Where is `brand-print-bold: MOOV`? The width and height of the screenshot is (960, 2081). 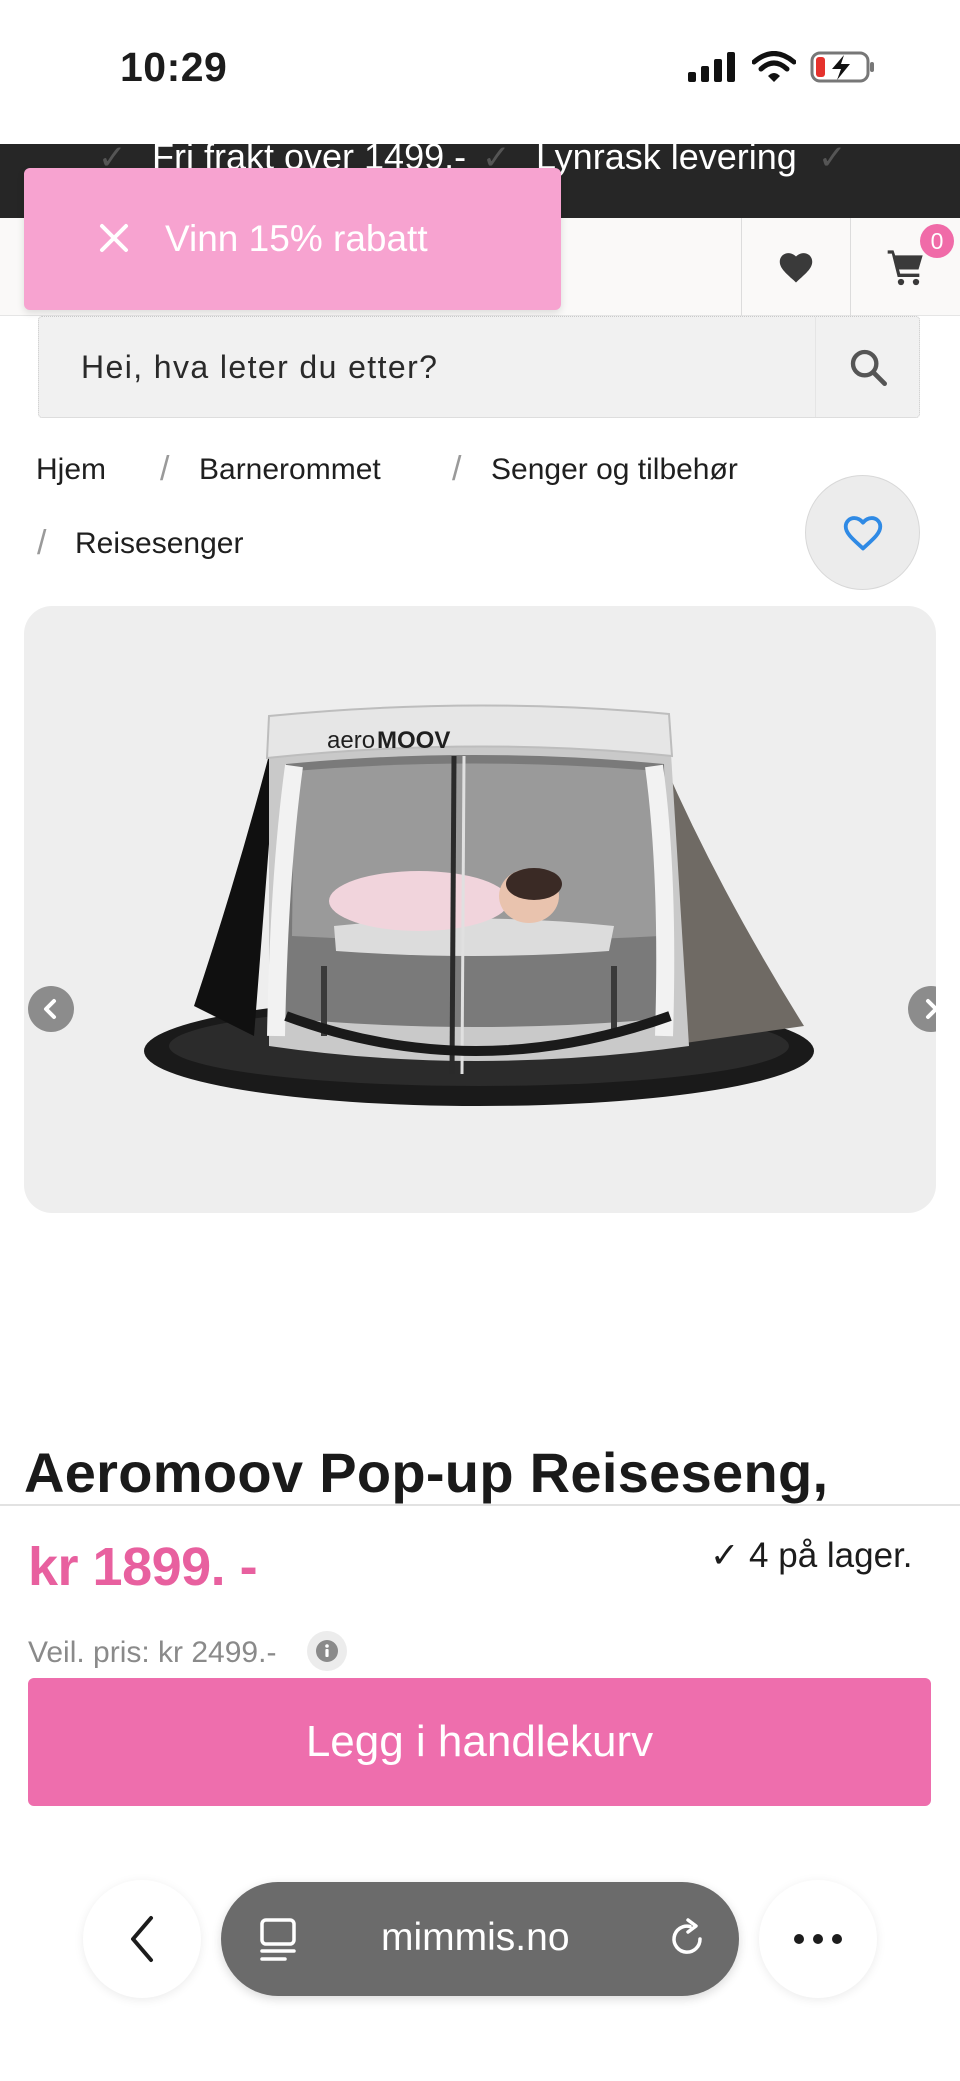 brand-print-bold: MOOV is located at coordinates (413, 740).